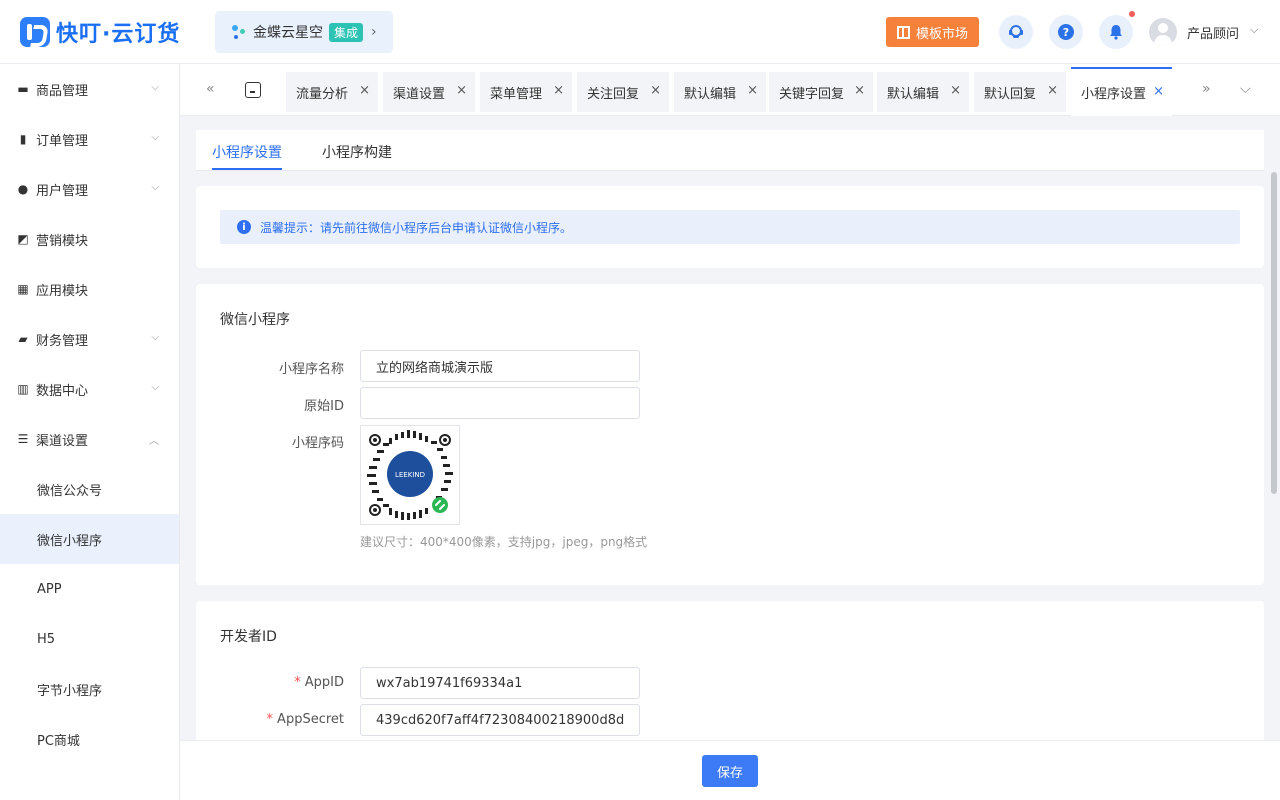  I want to click on sidebar-sub-wechat-official: 微信公众号, so click(89, 489).